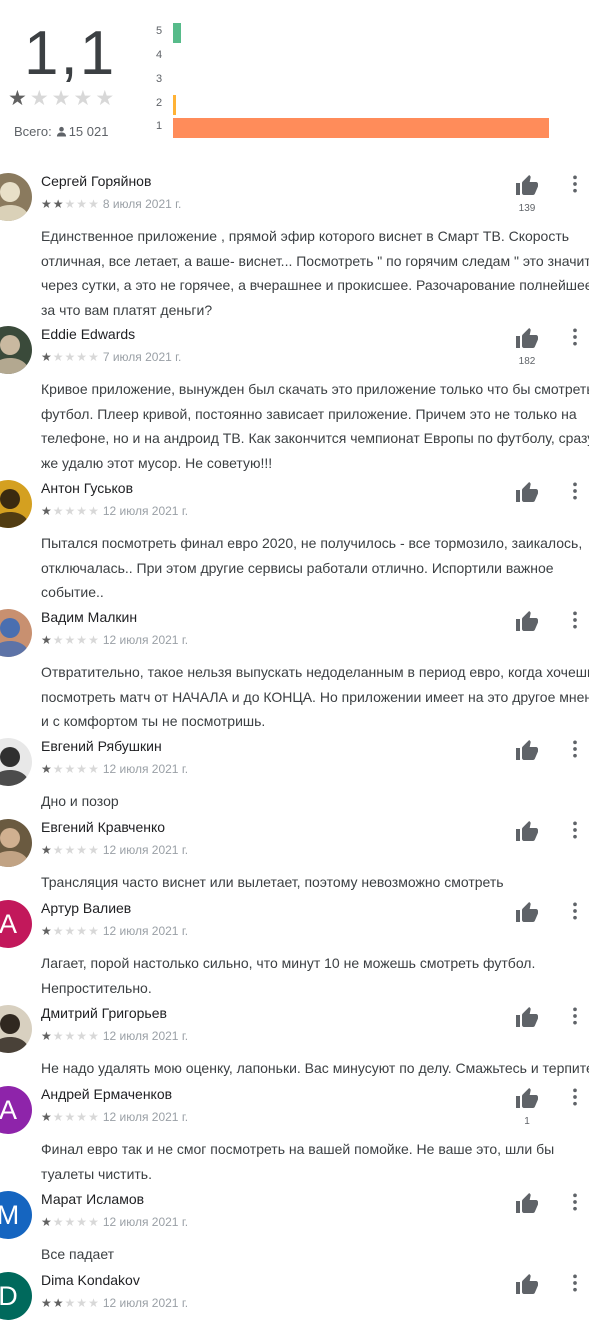 Image resolution: width=589 pixels, height=1328 pixels. I want to click on reviewer-name: Eddie Edwards, so click(88, 334).